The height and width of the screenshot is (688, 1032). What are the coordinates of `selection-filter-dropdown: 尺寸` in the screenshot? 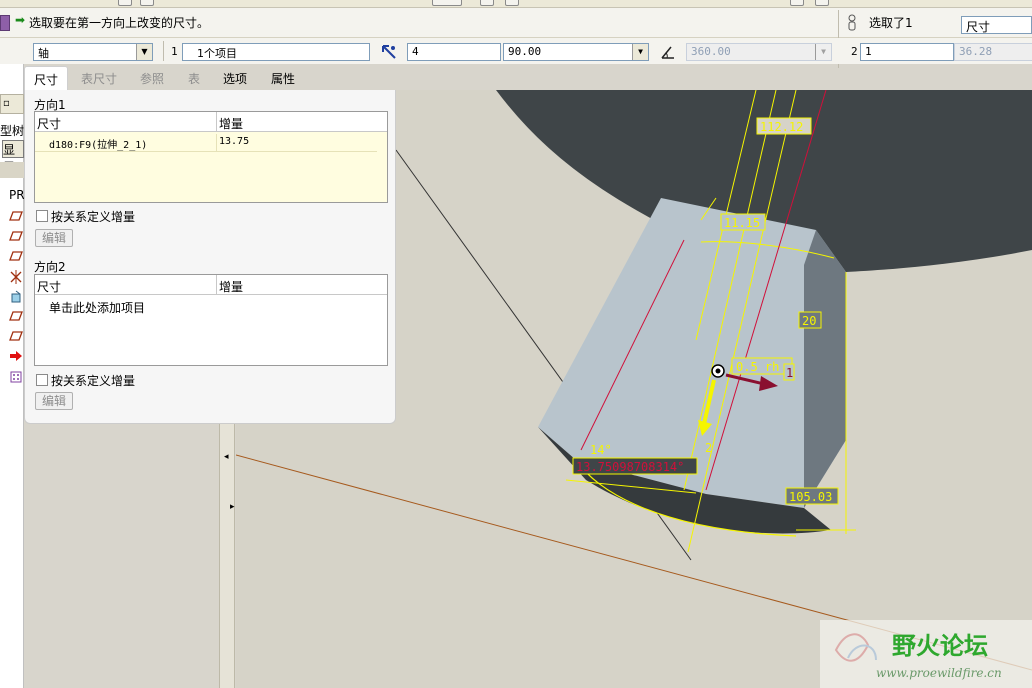 It's located at (996, 25).